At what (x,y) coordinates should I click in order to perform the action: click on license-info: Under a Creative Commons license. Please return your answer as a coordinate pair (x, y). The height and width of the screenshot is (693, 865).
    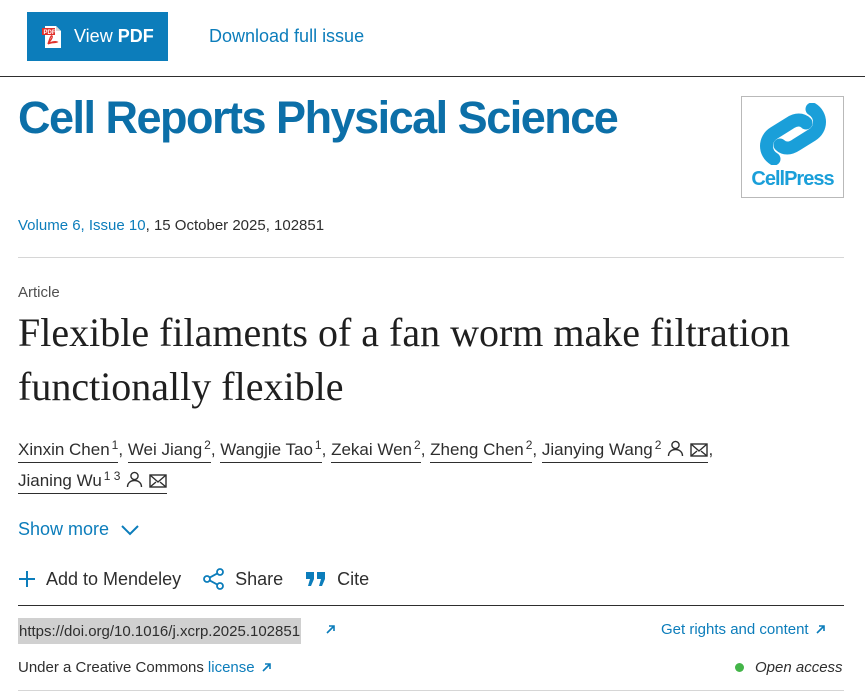
    Looking at the image, I should click on (145, 667).